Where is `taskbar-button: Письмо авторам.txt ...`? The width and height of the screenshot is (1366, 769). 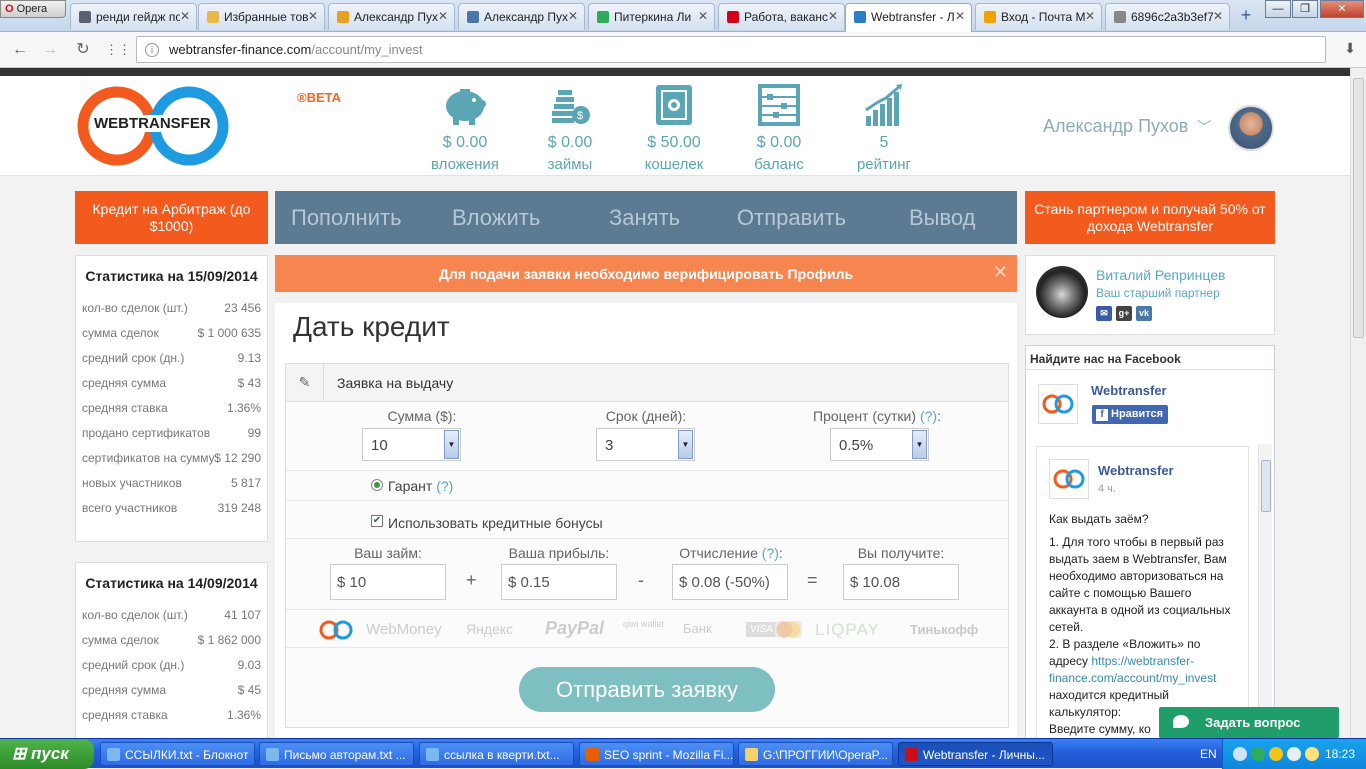 taskbar-button: Письмо авторам.txt ... is located at coordinates (336, 754).